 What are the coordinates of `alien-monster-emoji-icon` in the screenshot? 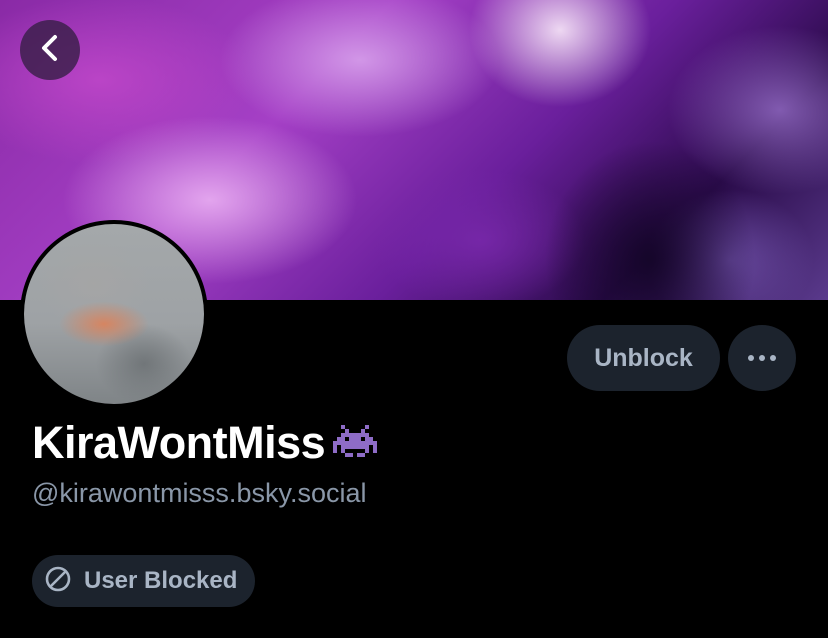 It's located at (355, 443).